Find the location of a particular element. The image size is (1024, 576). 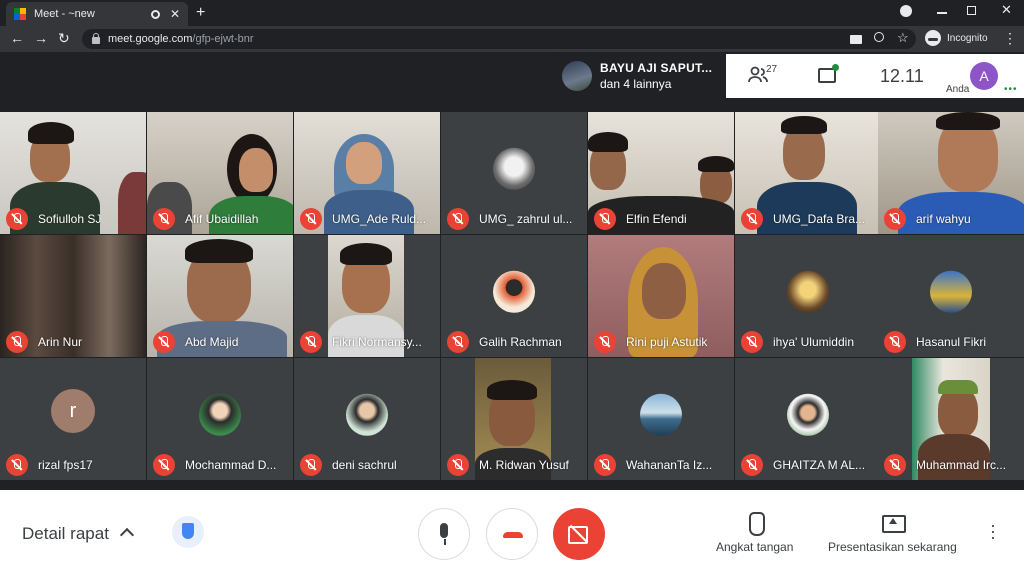

participant-tile: Galih Rachman is located at coordinates (514, 296).